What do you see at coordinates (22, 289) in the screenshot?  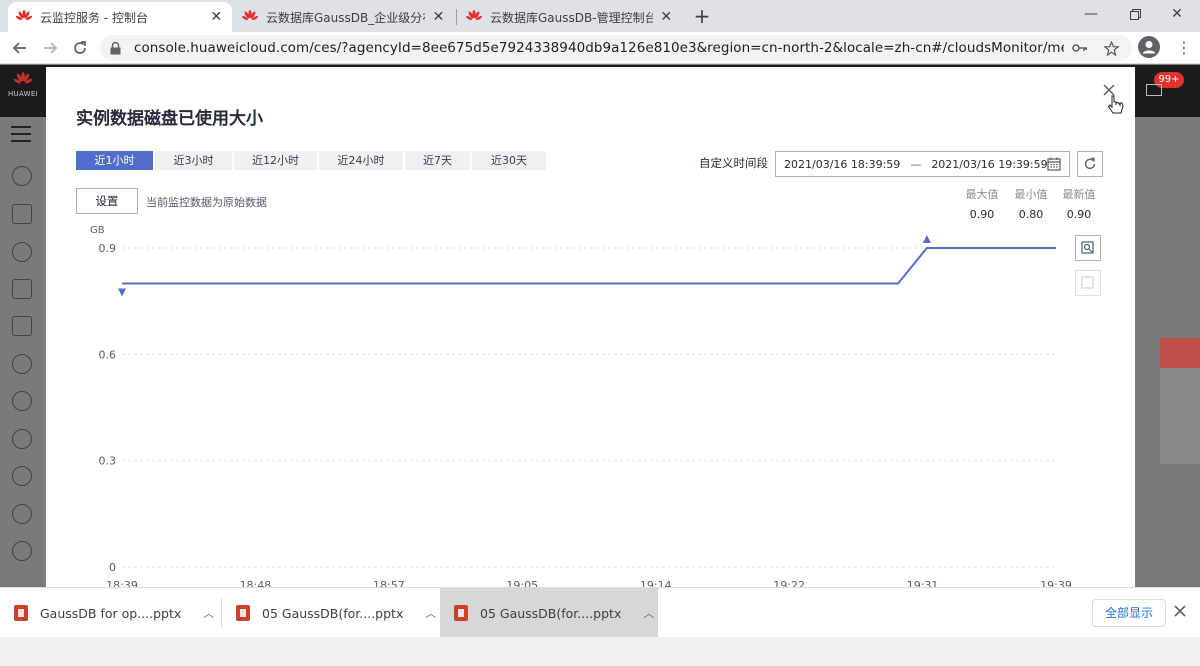 I see `sidebar-storage-icon` at bounding box center [22, 289].